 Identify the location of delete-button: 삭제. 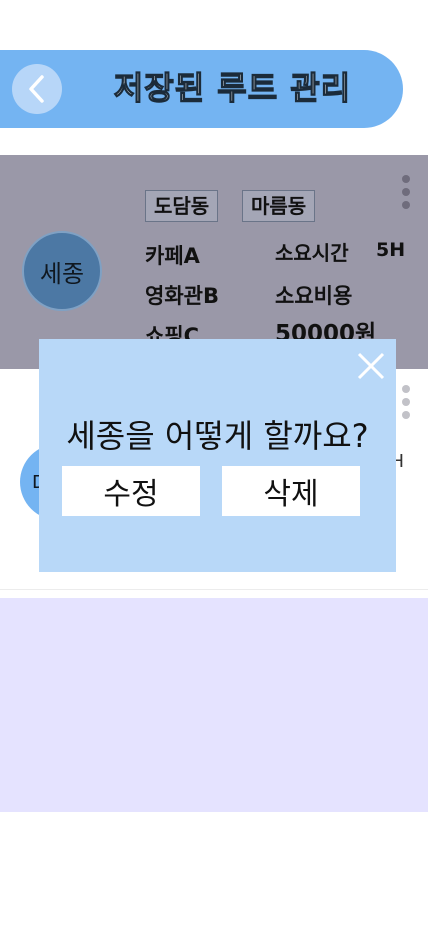
(291, 491).